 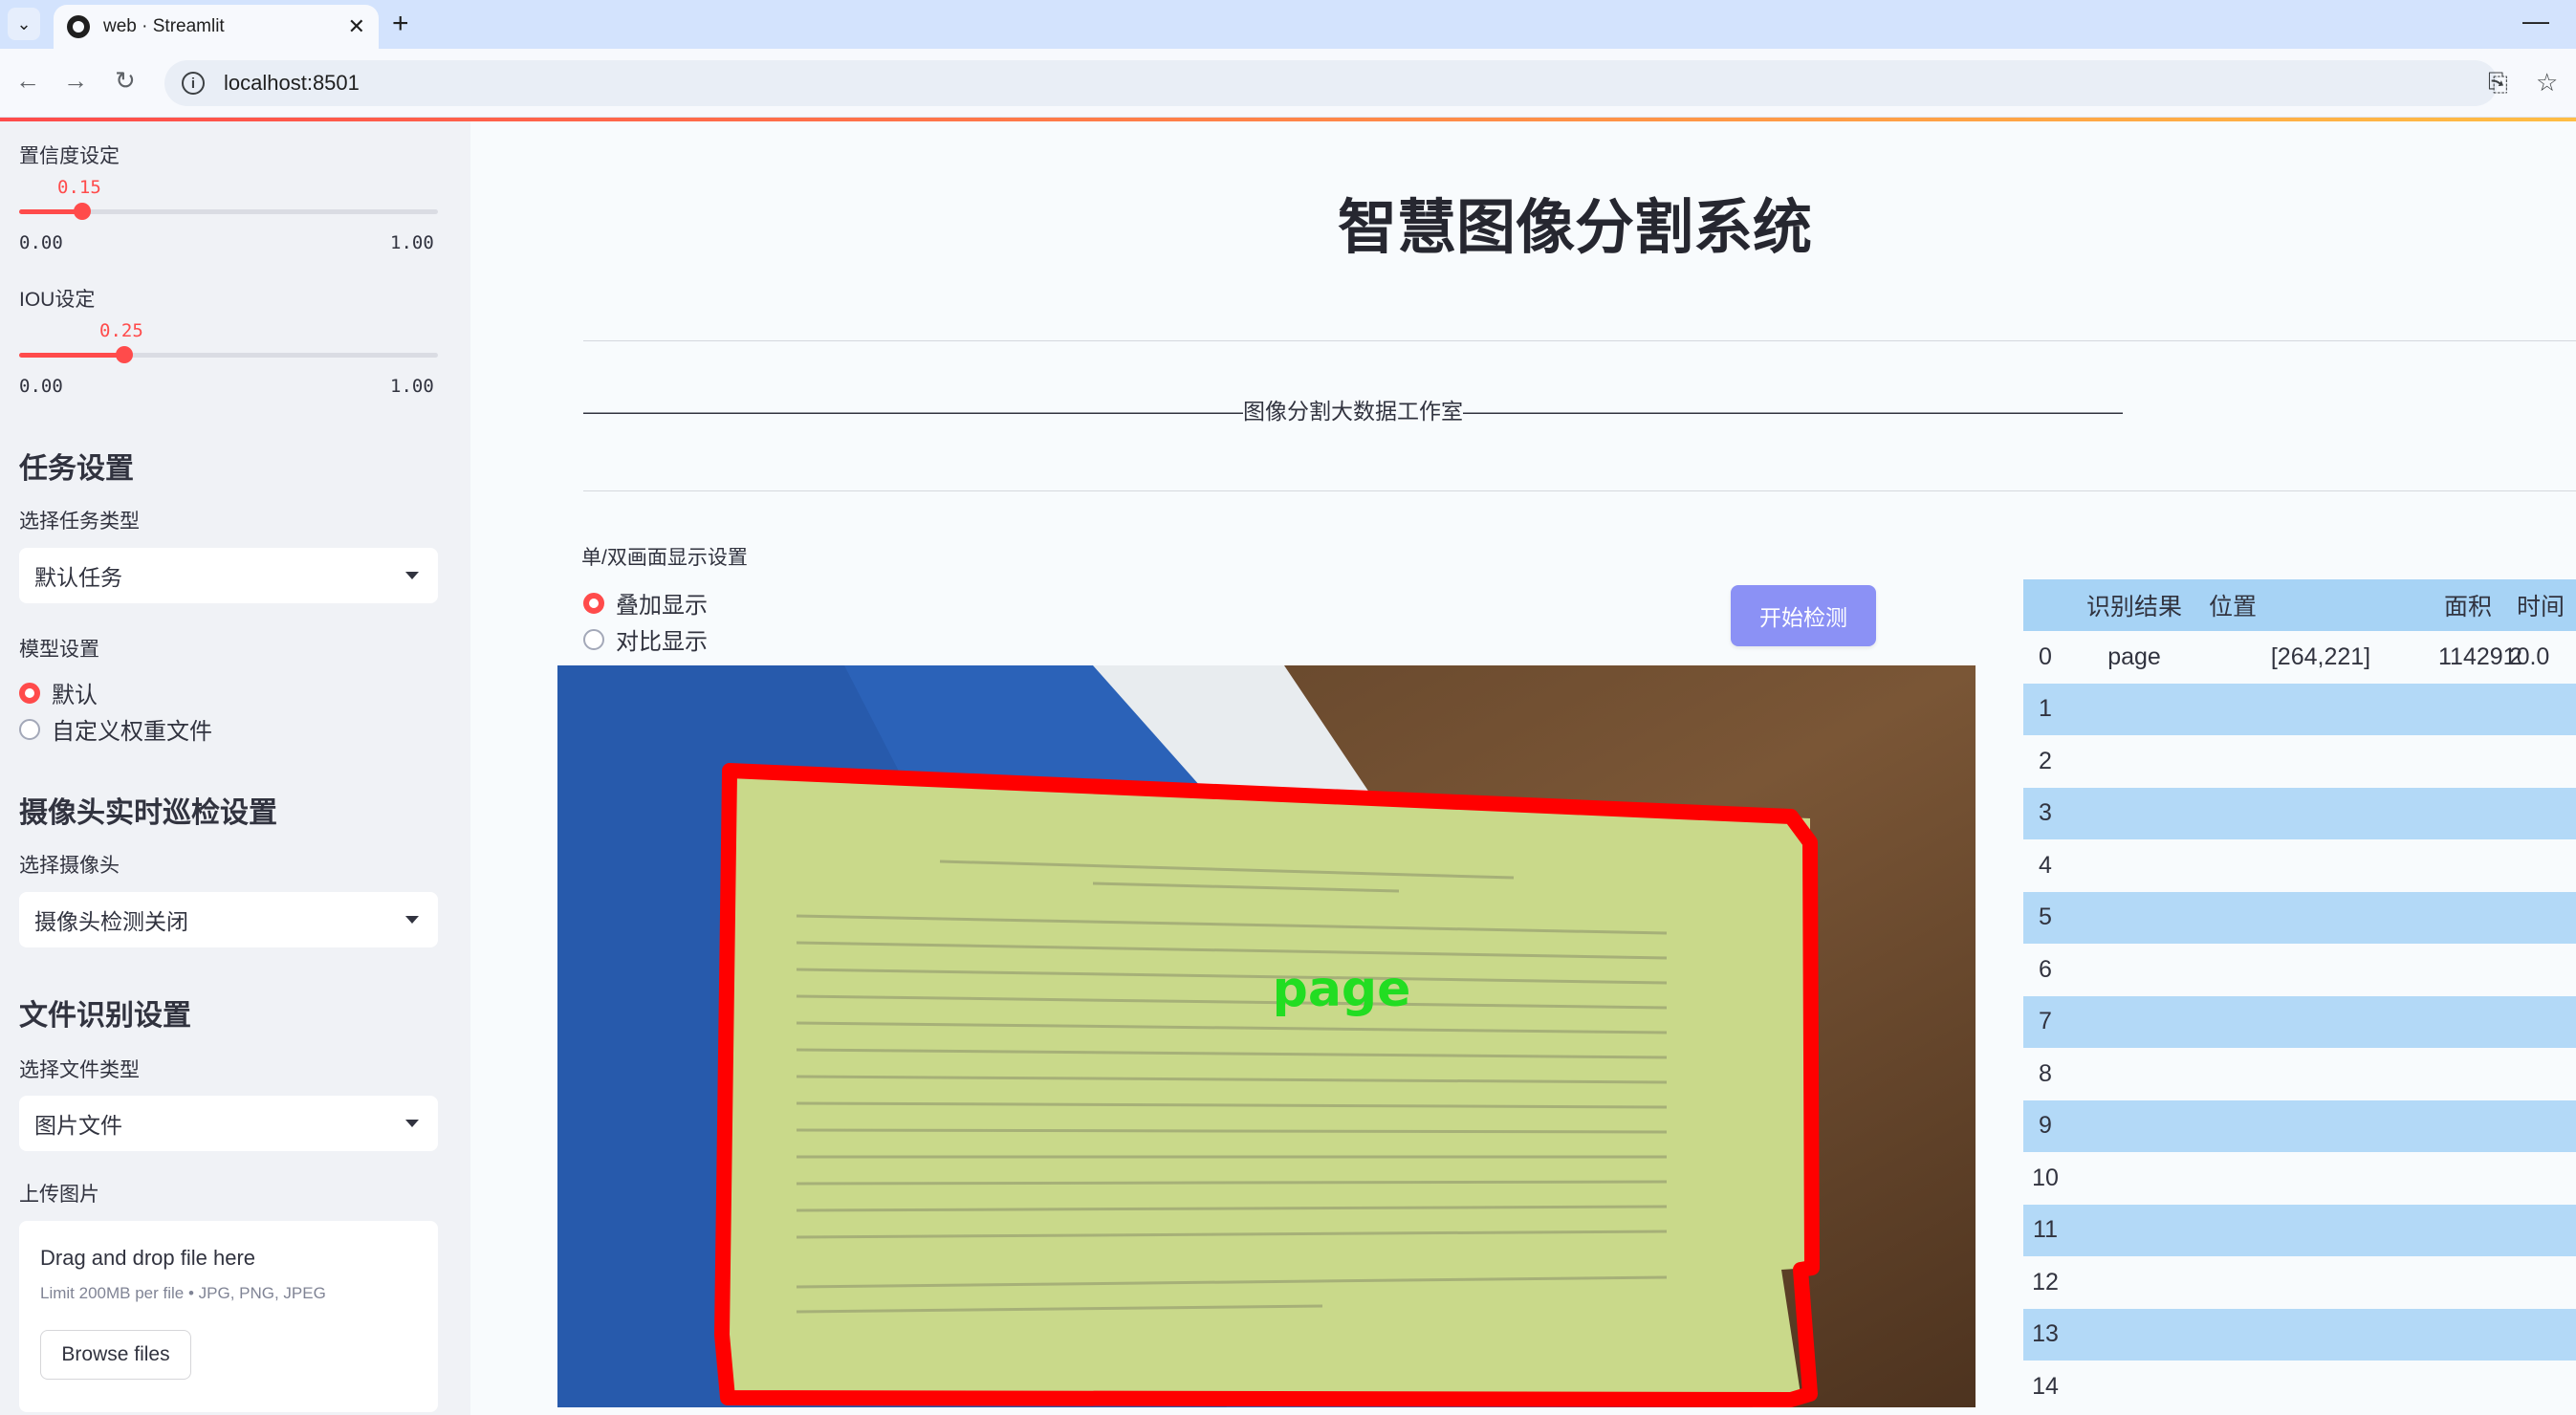 What do you see at coordinates (2299, 970) in the screenshot?
I see `table-row: 6` at bounding box center [2299, 970].